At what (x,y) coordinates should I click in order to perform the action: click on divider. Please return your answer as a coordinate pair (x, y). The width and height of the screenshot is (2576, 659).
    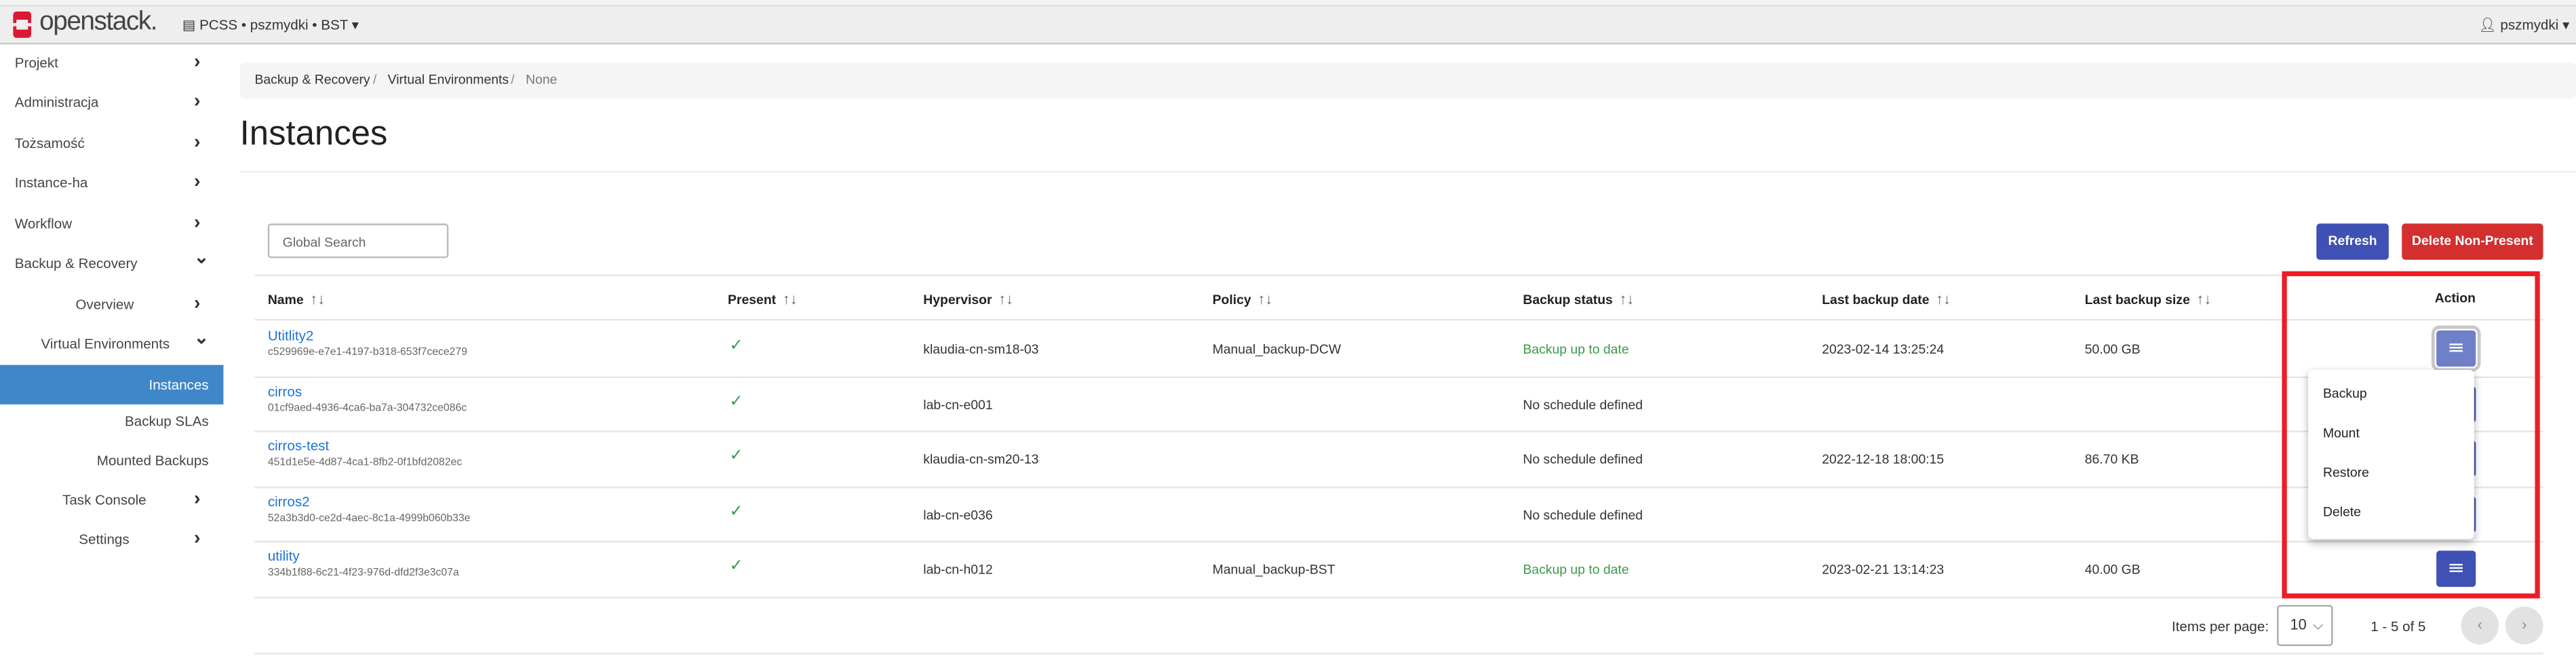
    Looking at the image, I should click on (1407, 171).